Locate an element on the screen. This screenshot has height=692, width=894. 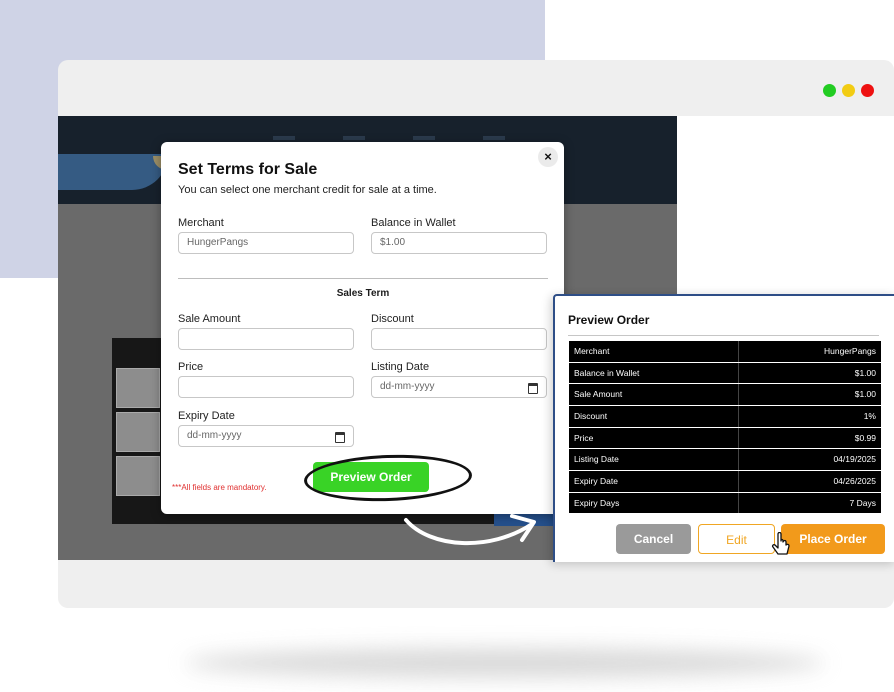
row-label: Expiry Date is located at coordinates (654, 481).